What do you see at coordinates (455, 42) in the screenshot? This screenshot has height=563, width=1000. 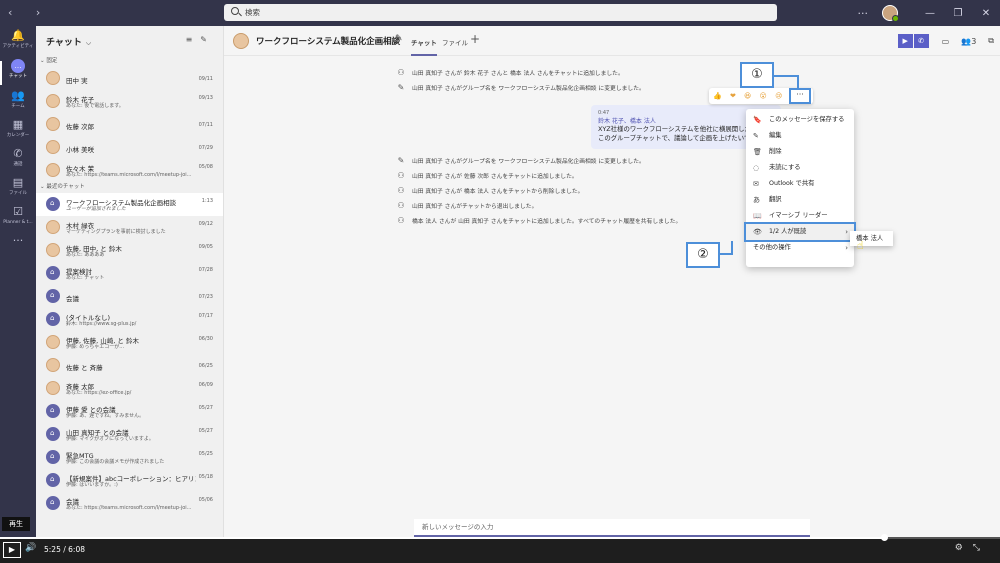 I see `tab-files: ファイル` at bounding box center [455, 42].